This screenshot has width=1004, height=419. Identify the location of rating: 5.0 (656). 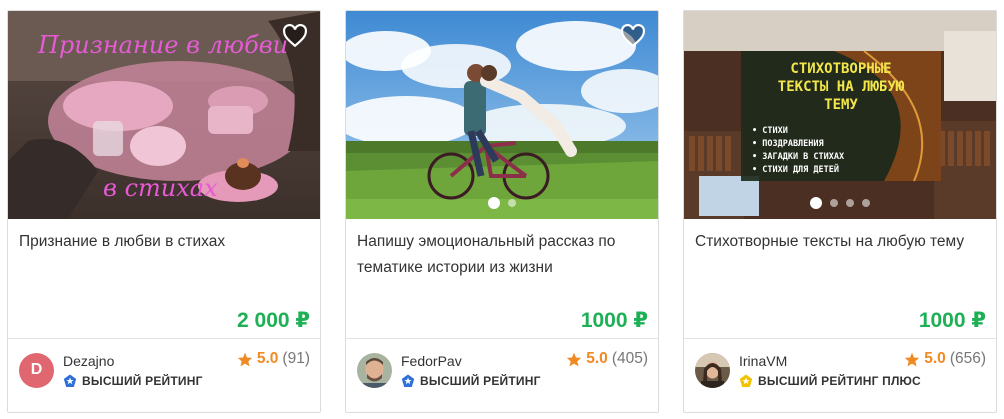
(945, 359).